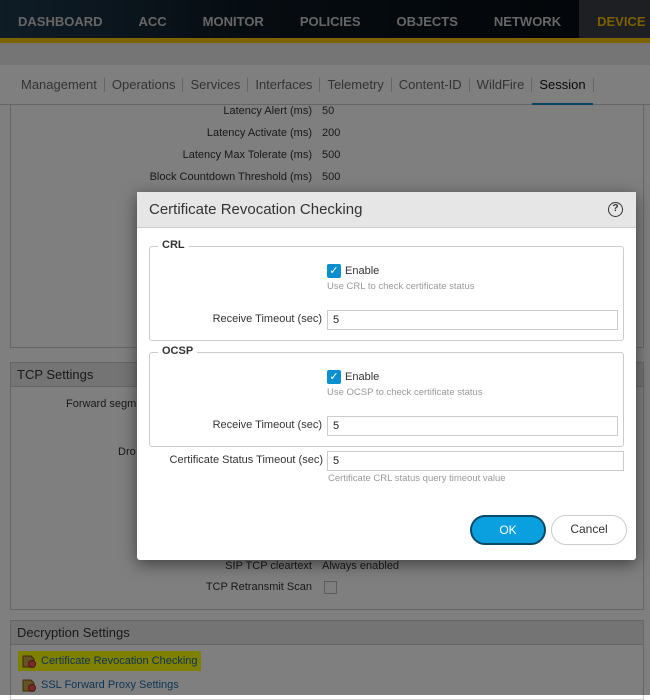 The height and width of the screenshot is (700, 650). I want to click on ok-button: OK, so click(508, 530).